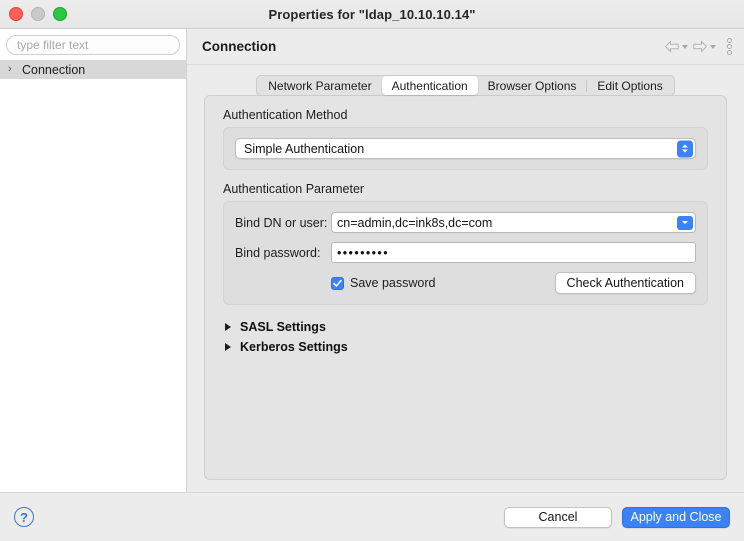 The width and height of the screenshot is (744, 541). Describe the element at coordinates (713, 46) in the screenshot. I see `forward-dropdown-caret-icon` at that location.